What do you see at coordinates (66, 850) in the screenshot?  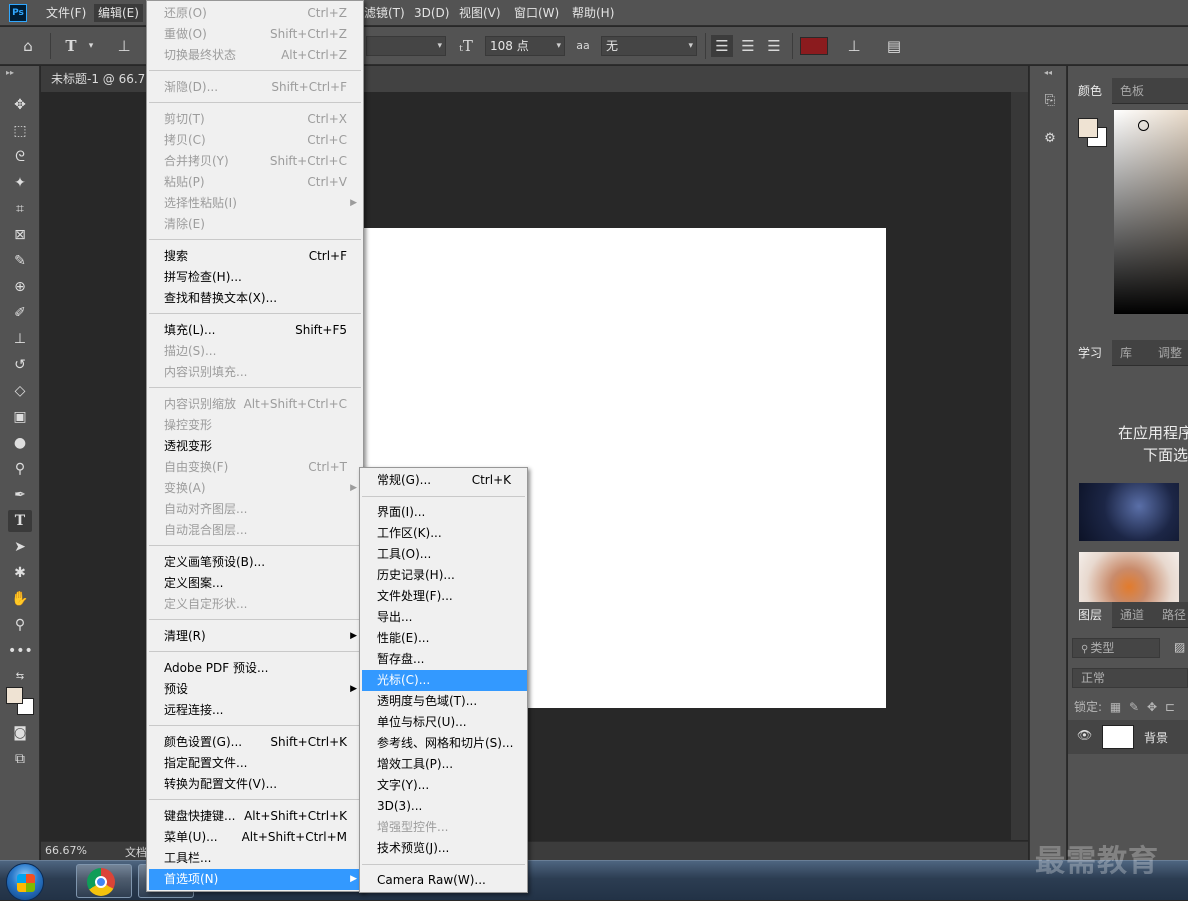 I see `zoom-level: 66.67%` at bounding box center [66, 850].